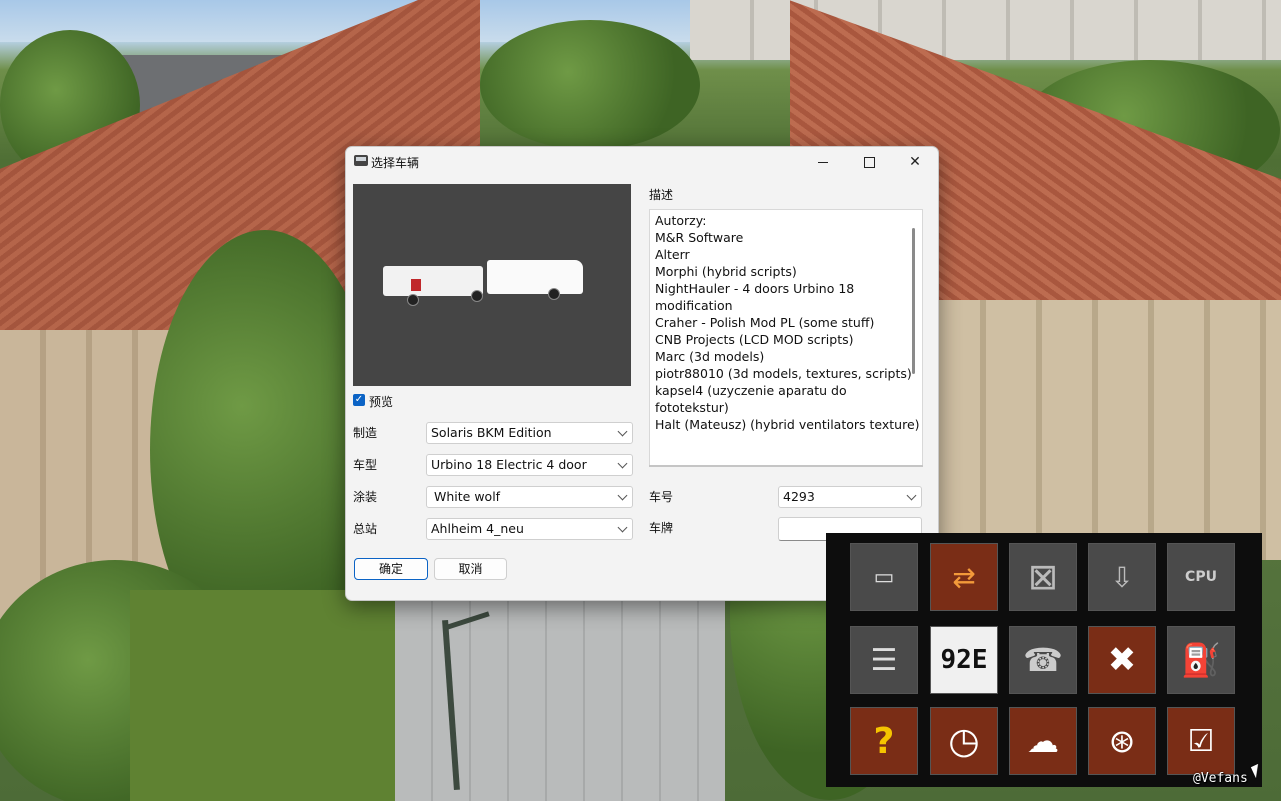  I want to click on timetable-icon: ☰, so click(884, 660).